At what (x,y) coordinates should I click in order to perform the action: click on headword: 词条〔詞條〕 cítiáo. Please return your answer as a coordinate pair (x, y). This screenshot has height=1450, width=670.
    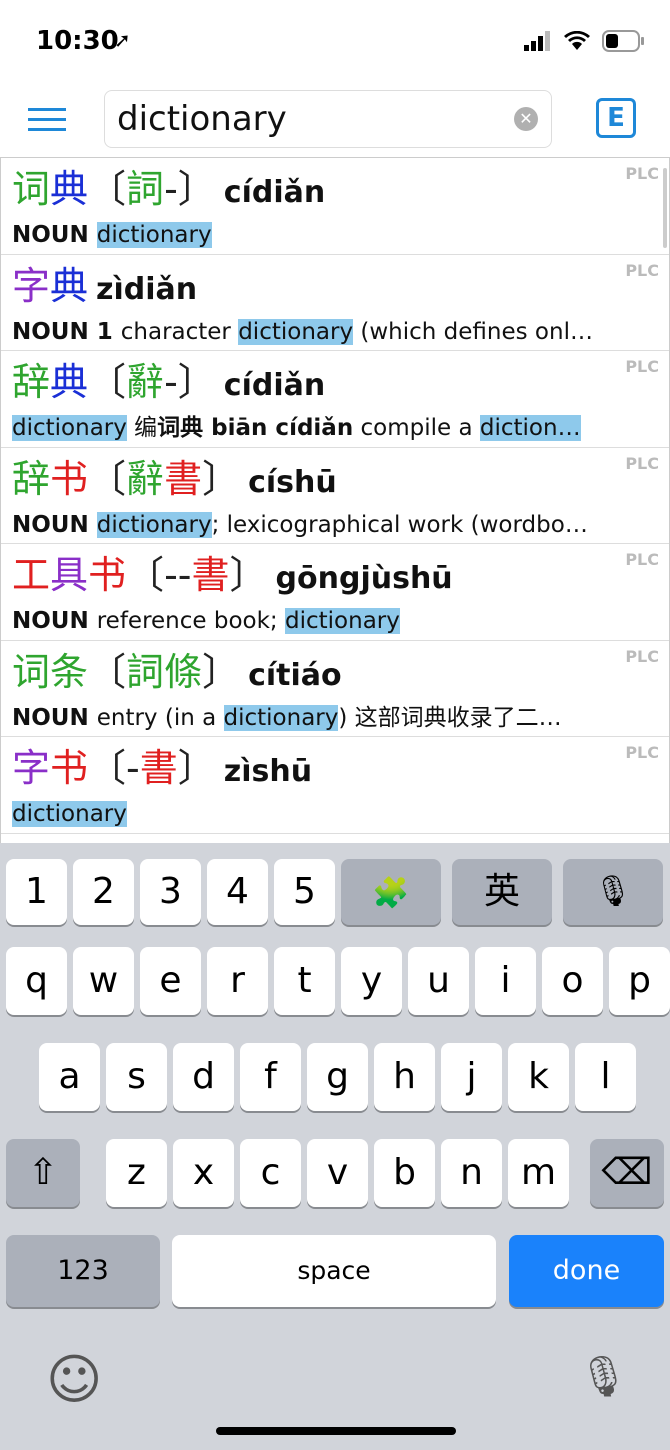
    Looking at the image, I should click on (340, 671).